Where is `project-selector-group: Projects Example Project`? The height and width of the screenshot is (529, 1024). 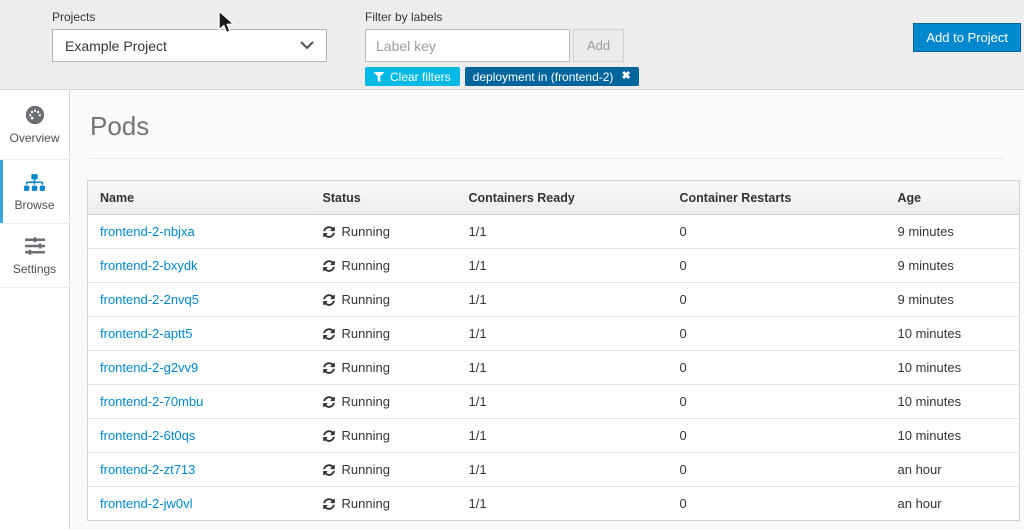 project-selector-group: Projects Example Project is located at coordinates (189, 36).